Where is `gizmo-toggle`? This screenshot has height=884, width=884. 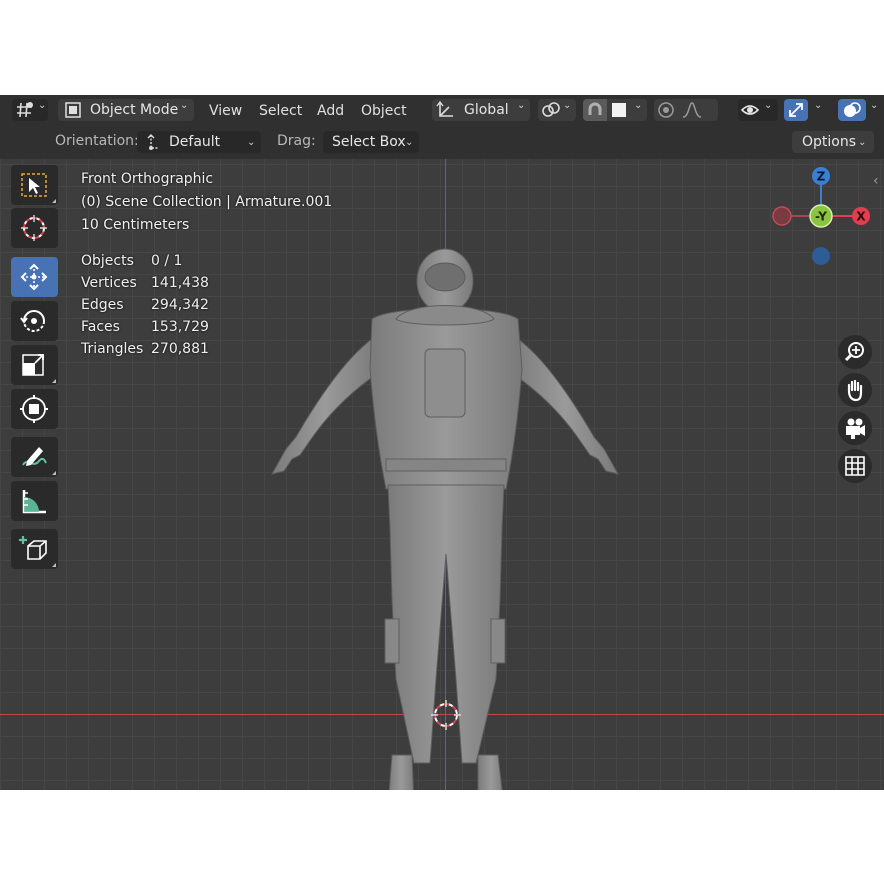
gizmo-toggle is located at coordinates (796, 110).